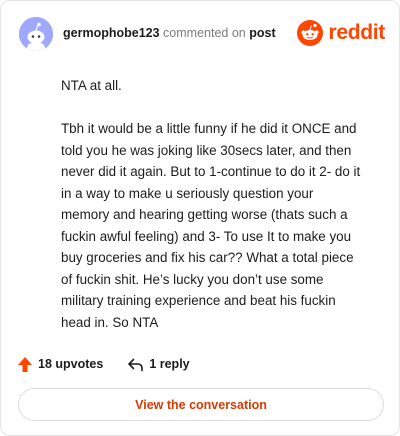 Image resolution: width=400 pixels, height=436 pixels. I want to click on comment-stats: 18 upvotes 1 reply, so click(103, 364).